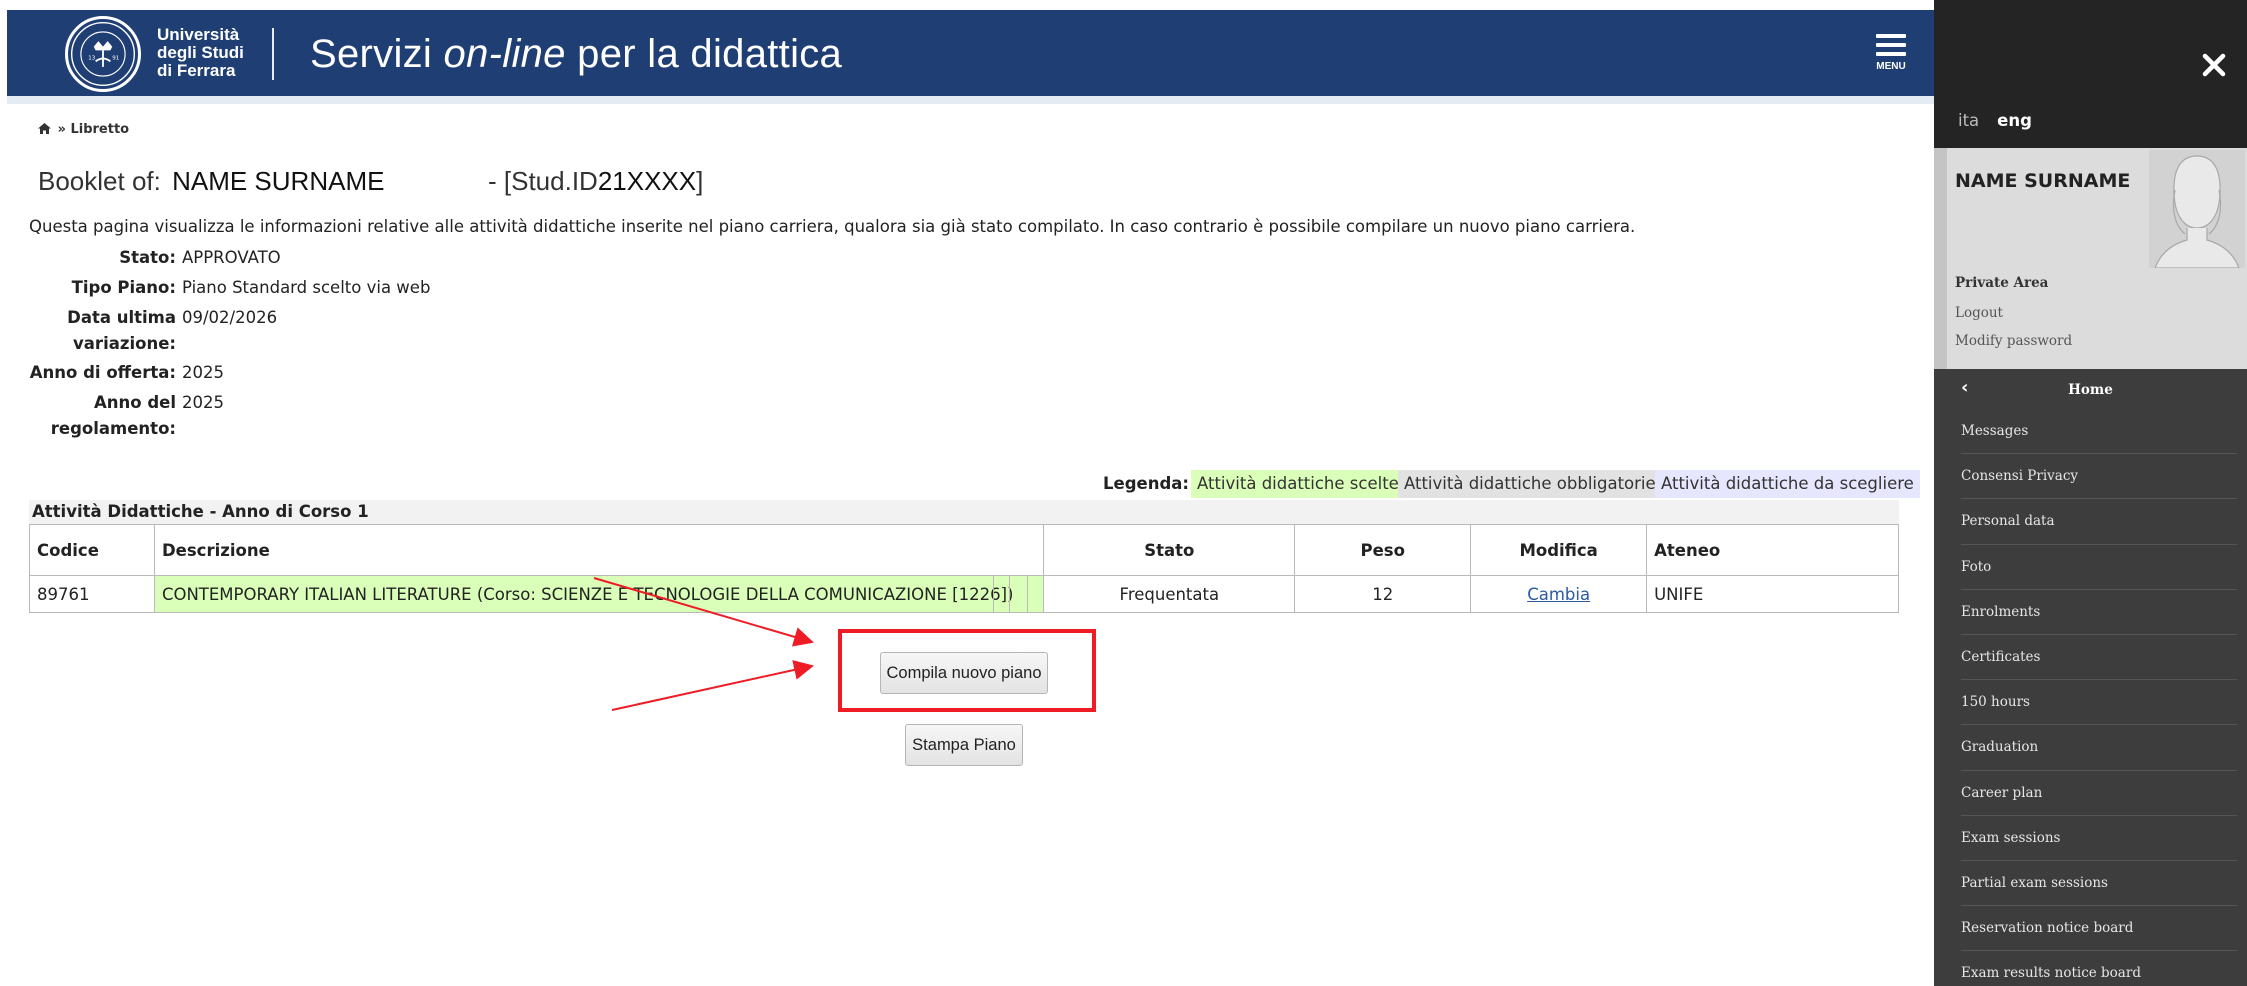 The width and height of the screenshot is (2247, 986). What do you see at coordinates (2090, 793) in the screenshot?
I see `sidebar-item-career-plan: Career plan` at bounding box center [2090, 793].